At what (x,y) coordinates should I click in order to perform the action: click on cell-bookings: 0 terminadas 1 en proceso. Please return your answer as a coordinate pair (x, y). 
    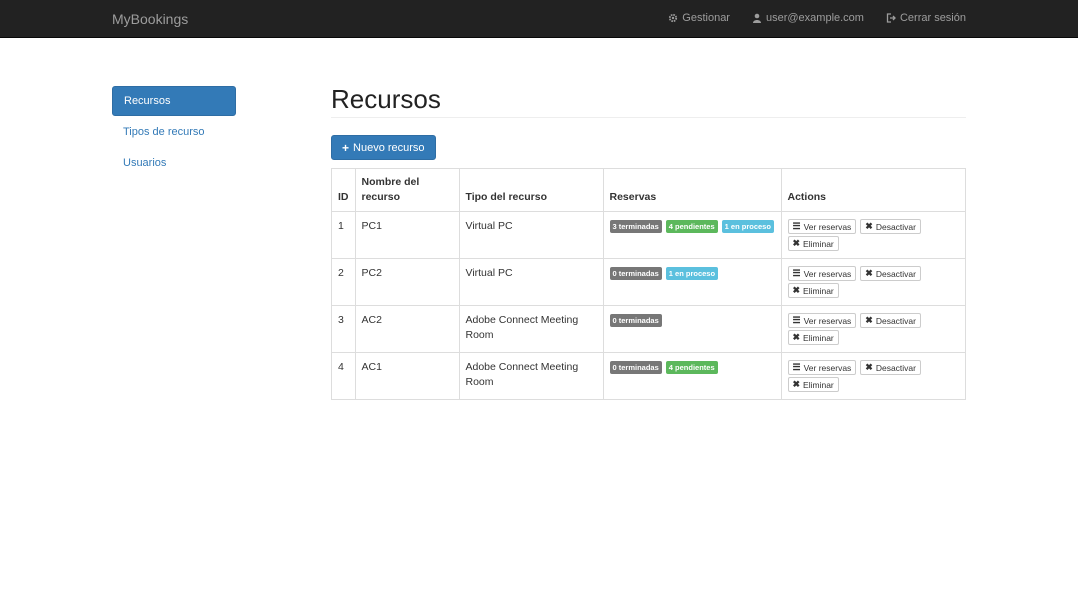
    Looking at the image, I should click on (692, 282).